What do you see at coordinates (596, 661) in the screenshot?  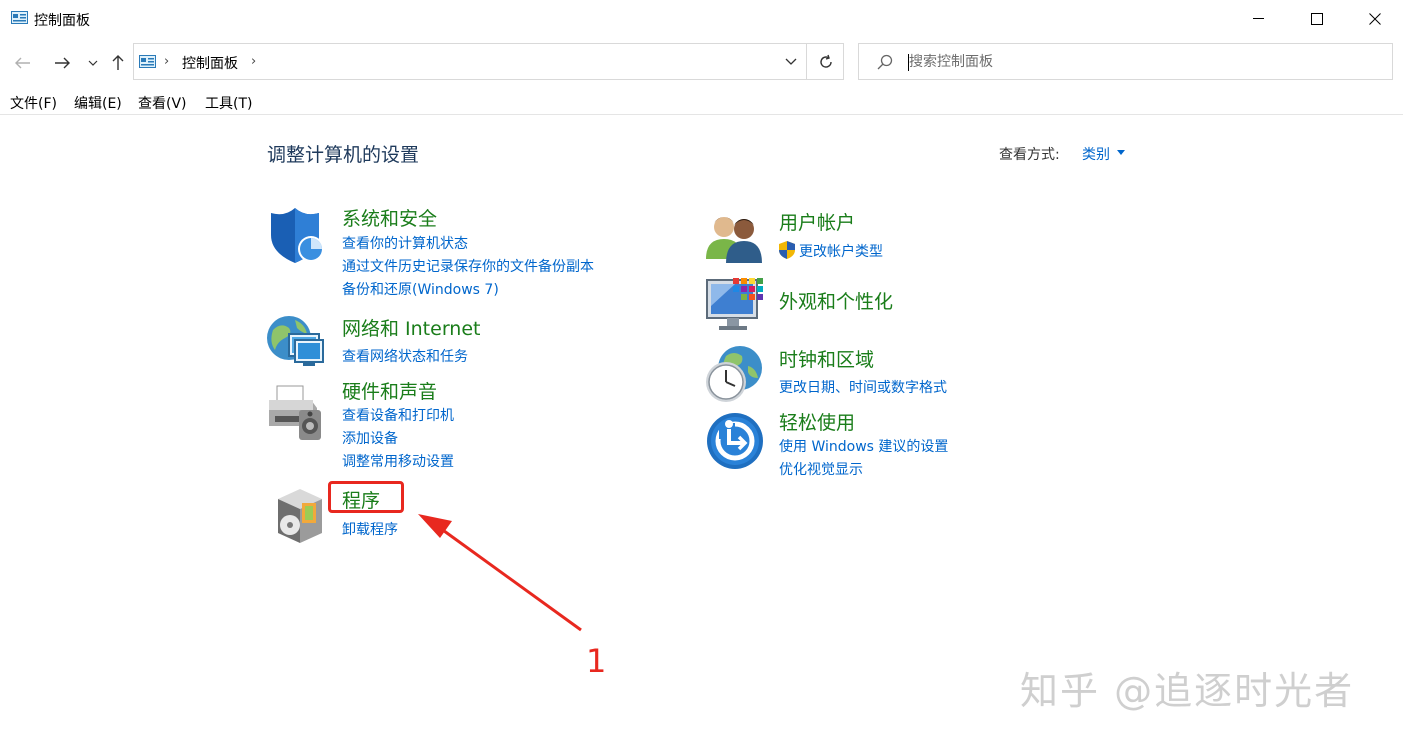 I see `step-number: 1` at bounding box center [596, 661].